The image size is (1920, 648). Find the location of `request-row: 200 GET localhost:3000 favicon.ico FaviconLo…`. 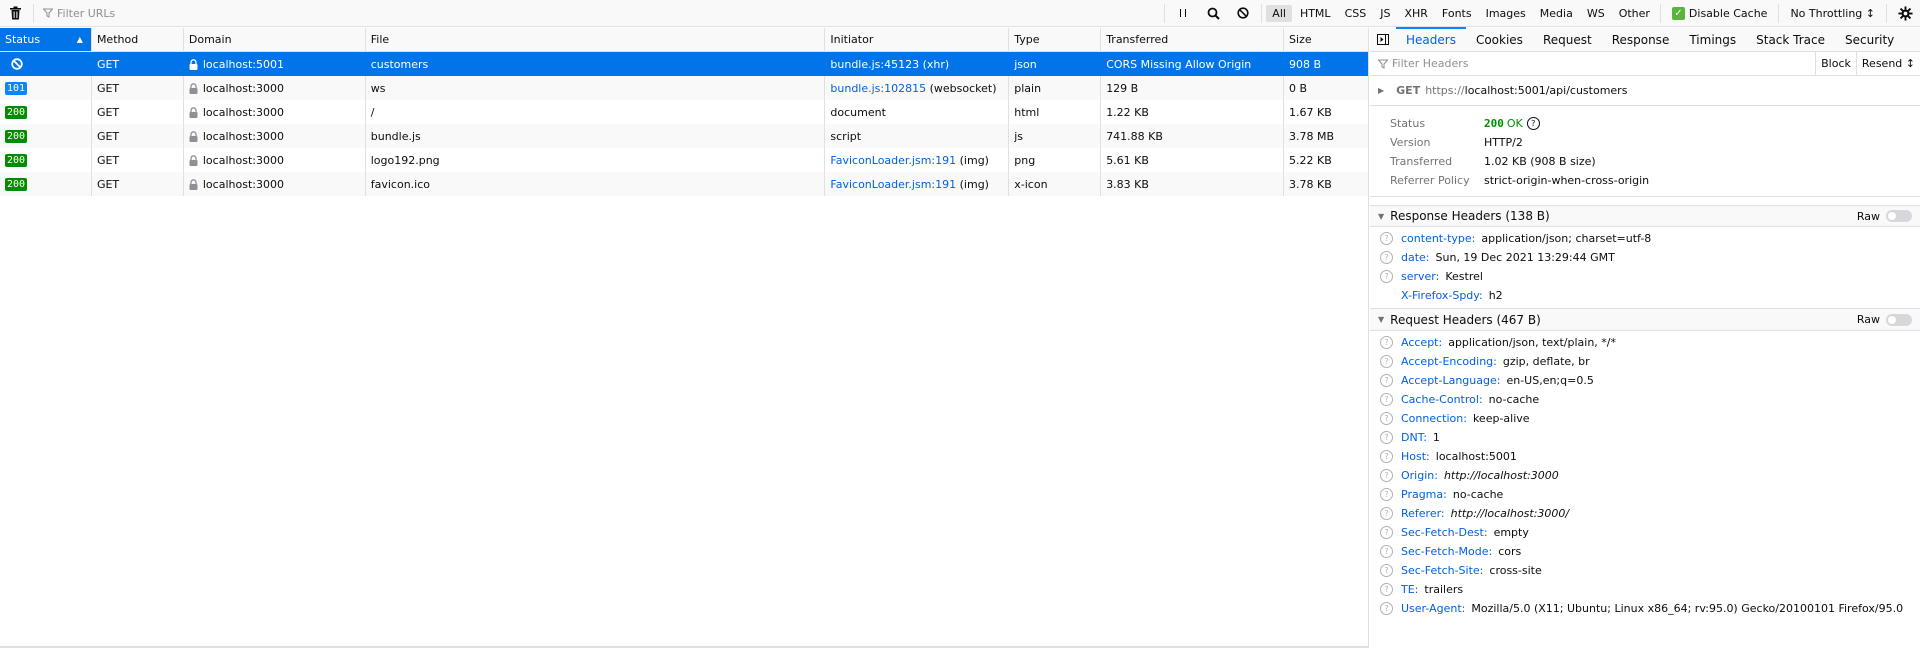

request-row: 200 GET localhost:3000 favicon.ico FaviconLo… is located at coordinates (684, 184).